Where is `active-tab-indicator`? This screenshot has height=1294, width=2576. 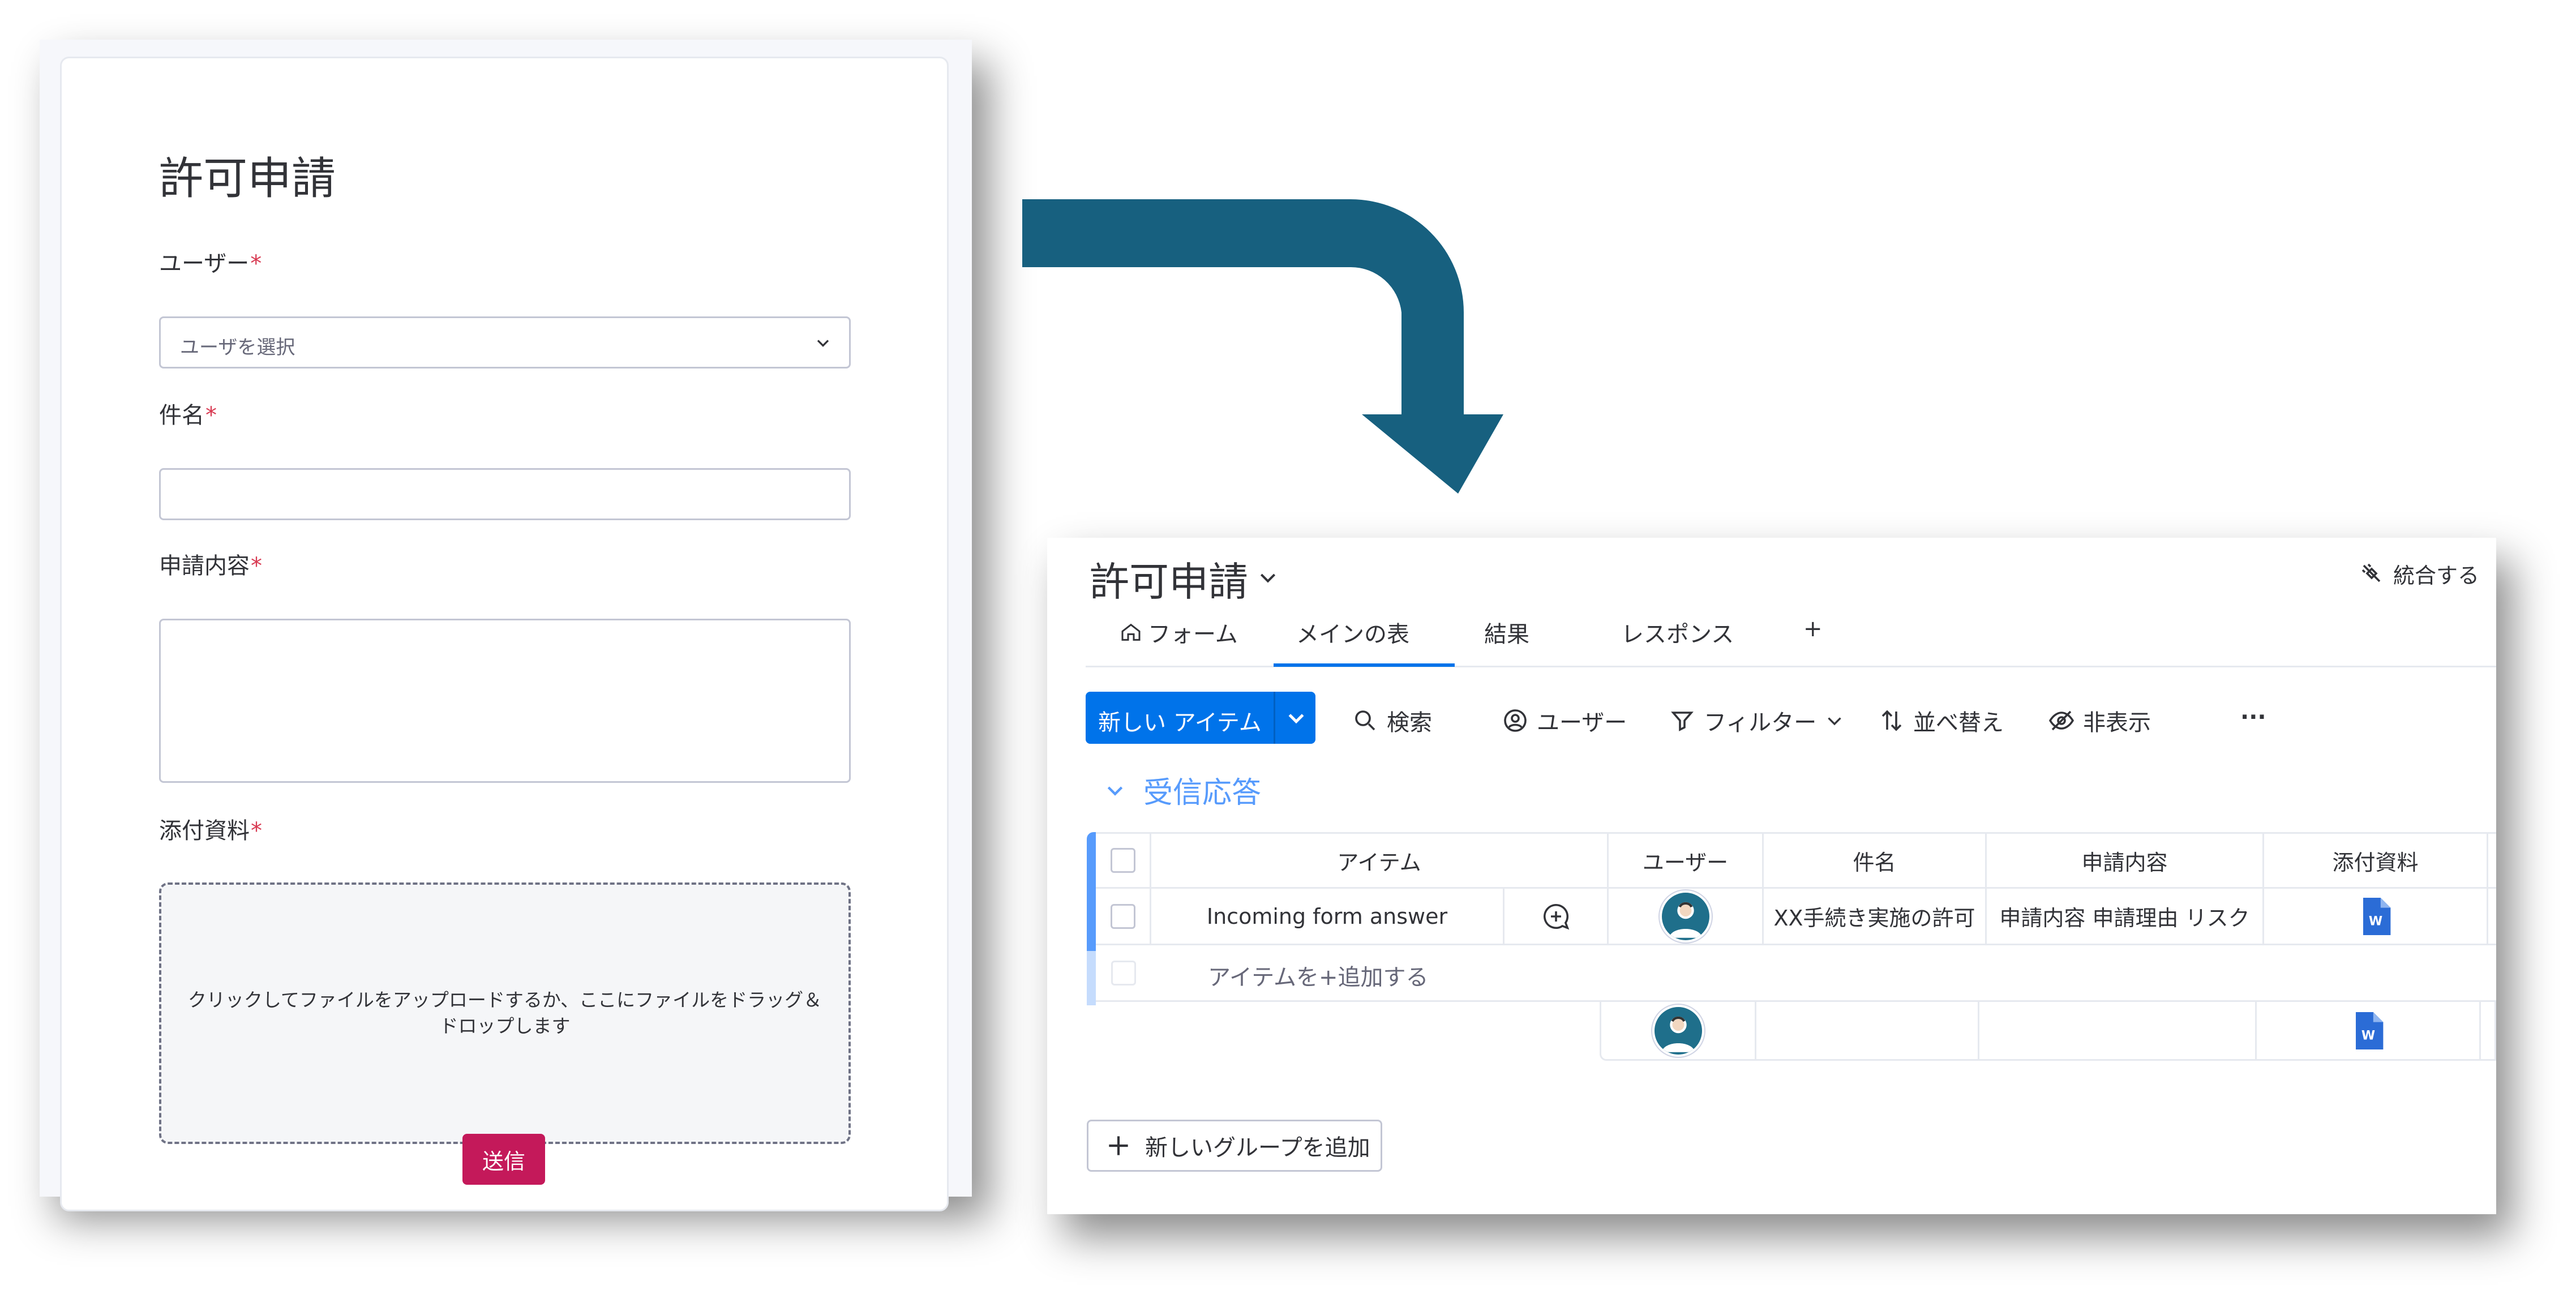 active-tab-indicator is located at coordinates (1364, 665).